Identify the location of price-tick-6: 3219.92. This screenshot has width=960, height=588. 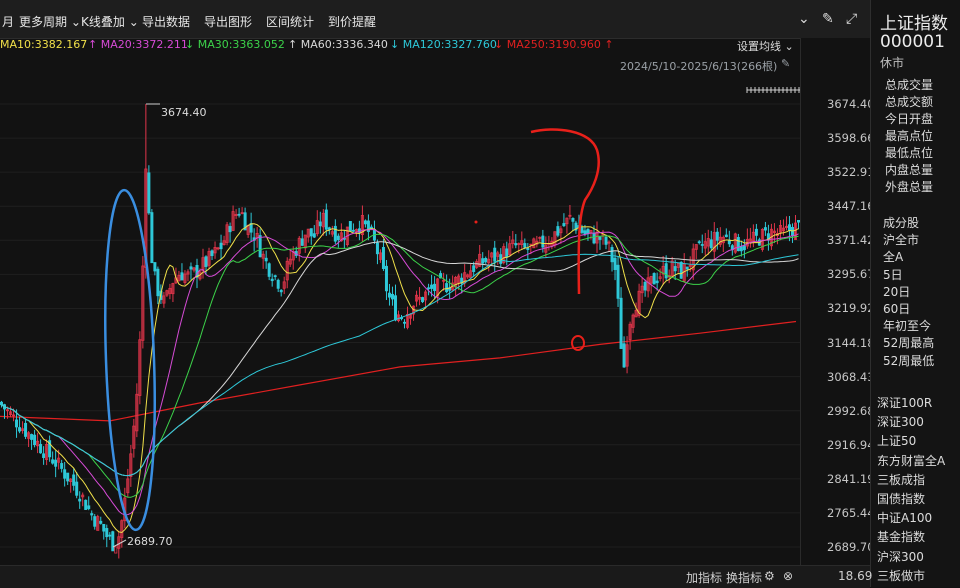
(851, 308).